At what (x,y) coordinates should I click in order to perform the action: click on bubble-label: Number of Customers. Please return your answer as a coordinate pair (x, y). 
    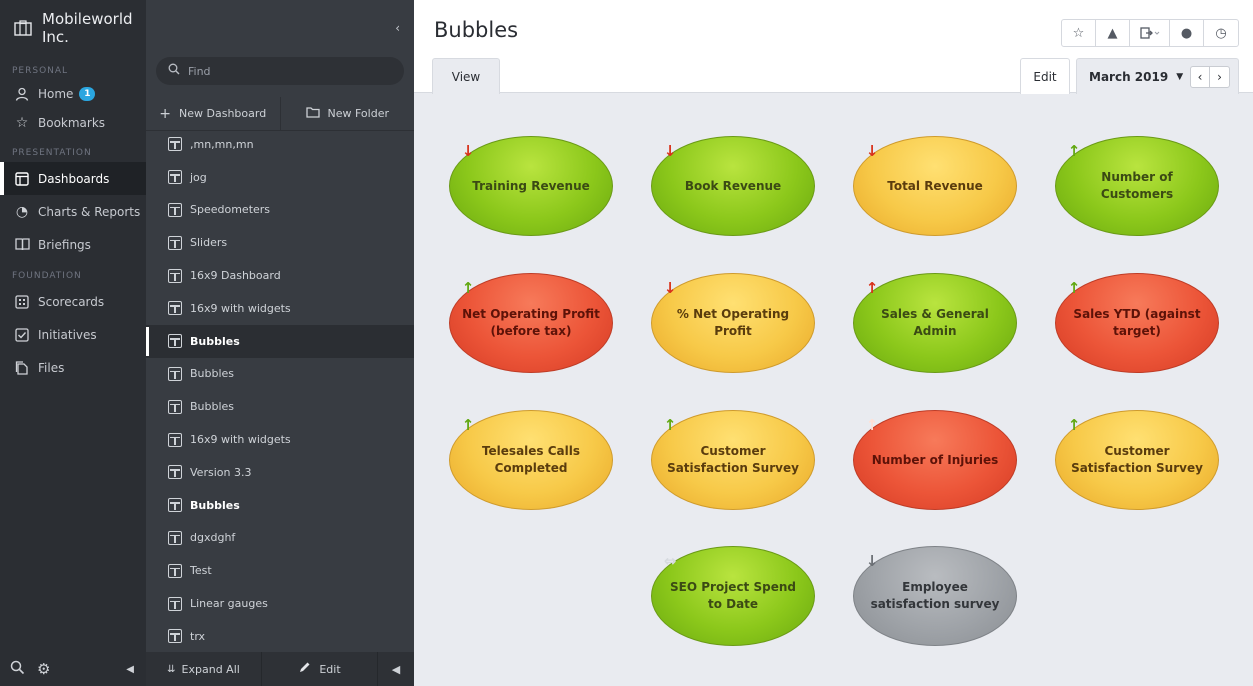
    Looking at the image, I should click on (1137, 185).